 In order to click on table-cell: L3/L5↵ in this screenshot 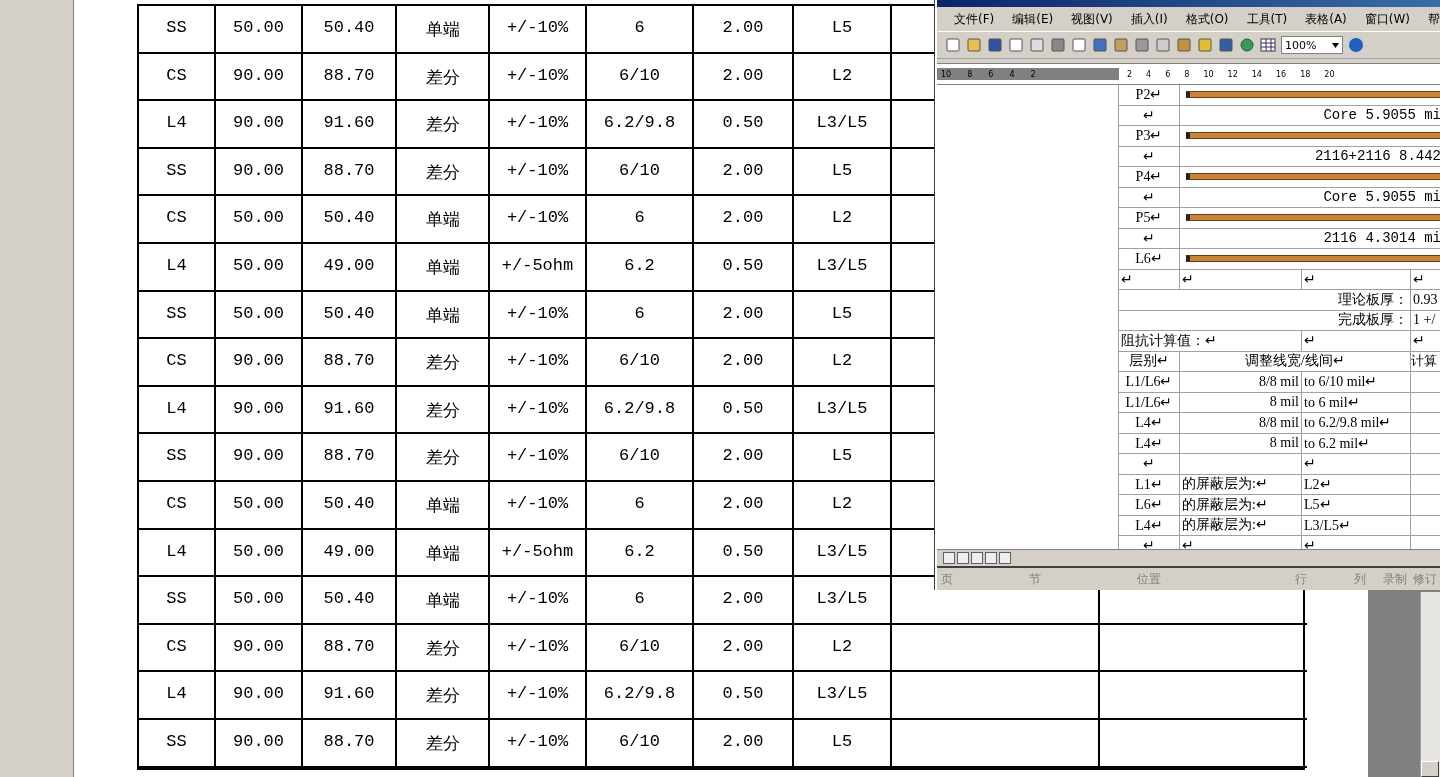, I will do `click(1356, 525)`.